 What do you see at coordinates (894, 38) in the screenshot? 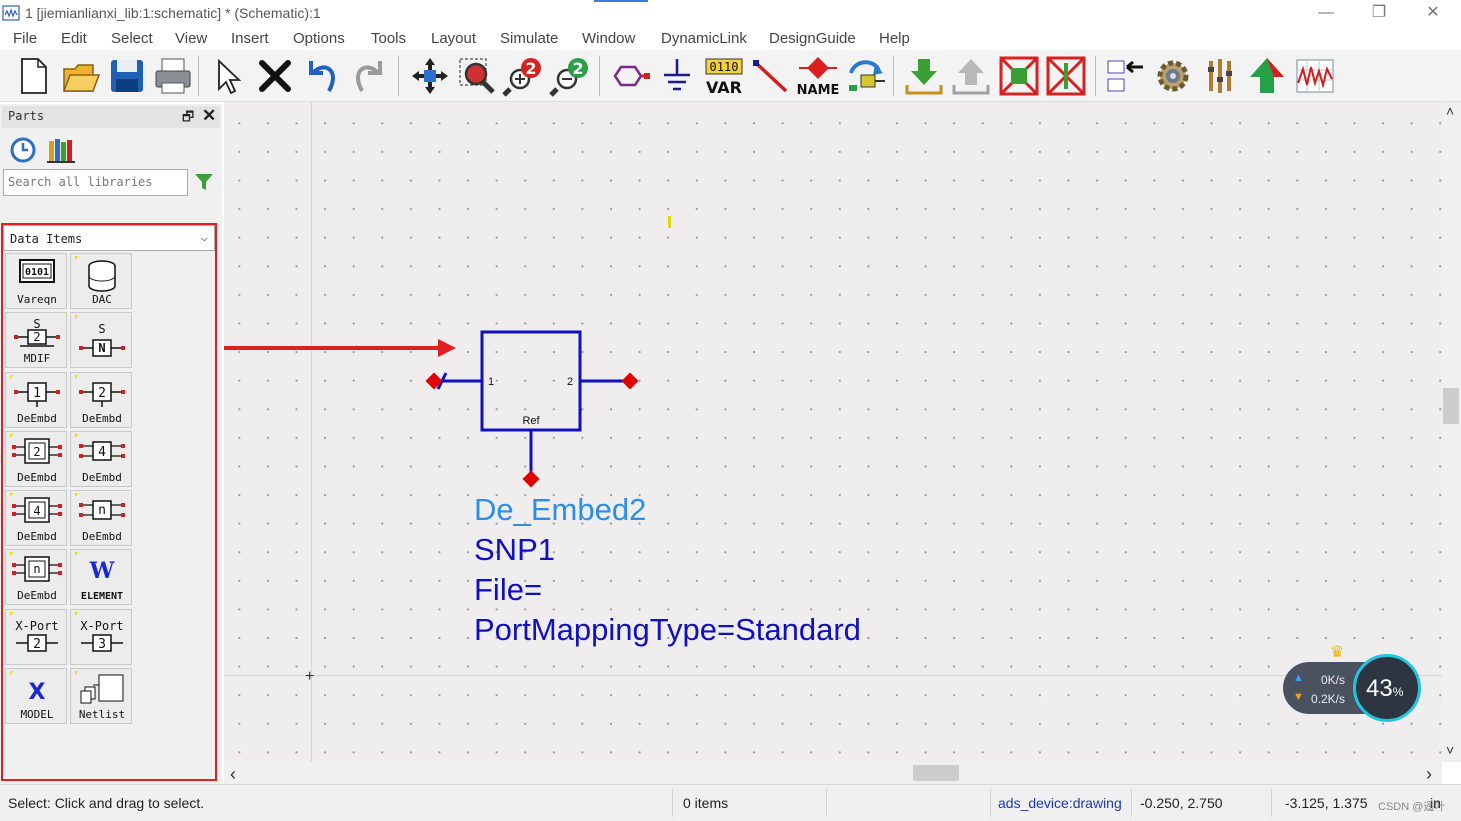
I see `menu-help: Help` at bounding box center [894, 38].